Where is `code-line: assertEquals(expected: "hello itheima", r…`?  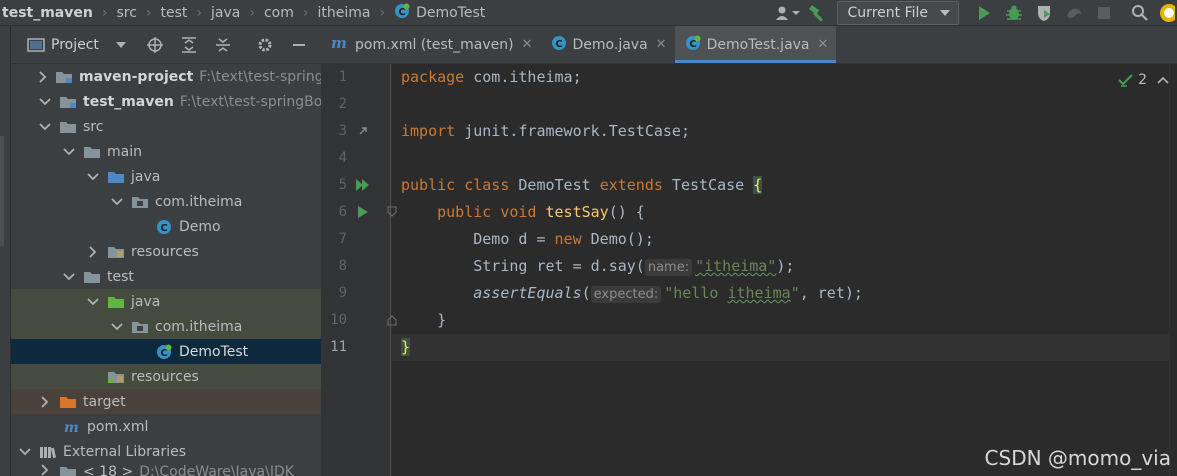 code-line: assertEquals(expected: "hello itheima", r… is located at coordinates (784, 293).